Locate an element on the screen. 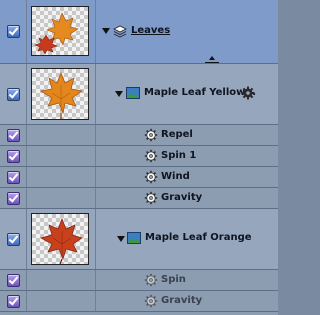 The height and width of the screenshot is (315, 320). behavior-name: Spin is located at coordinates (173, 279).